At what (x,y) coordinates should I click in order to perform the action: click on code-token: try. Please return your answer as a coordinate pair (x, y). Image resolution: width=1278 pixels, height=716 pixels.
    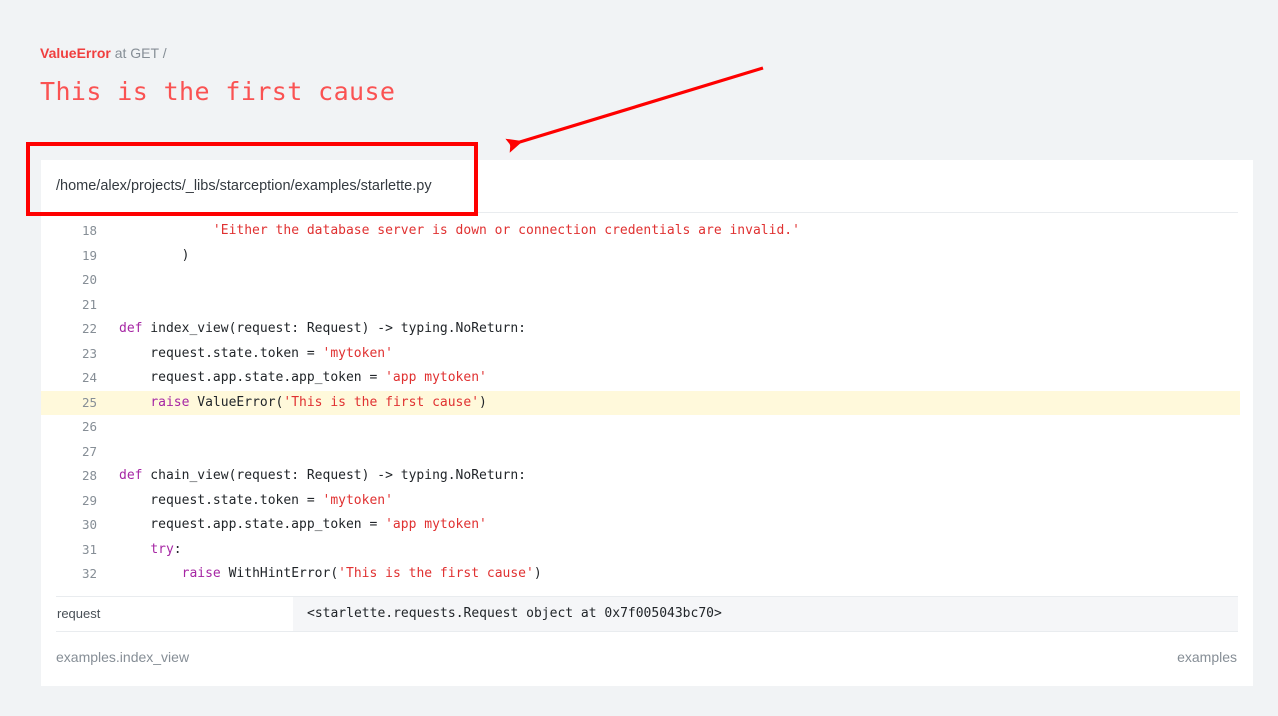
    Looking at the image, I should click on (162, 549).